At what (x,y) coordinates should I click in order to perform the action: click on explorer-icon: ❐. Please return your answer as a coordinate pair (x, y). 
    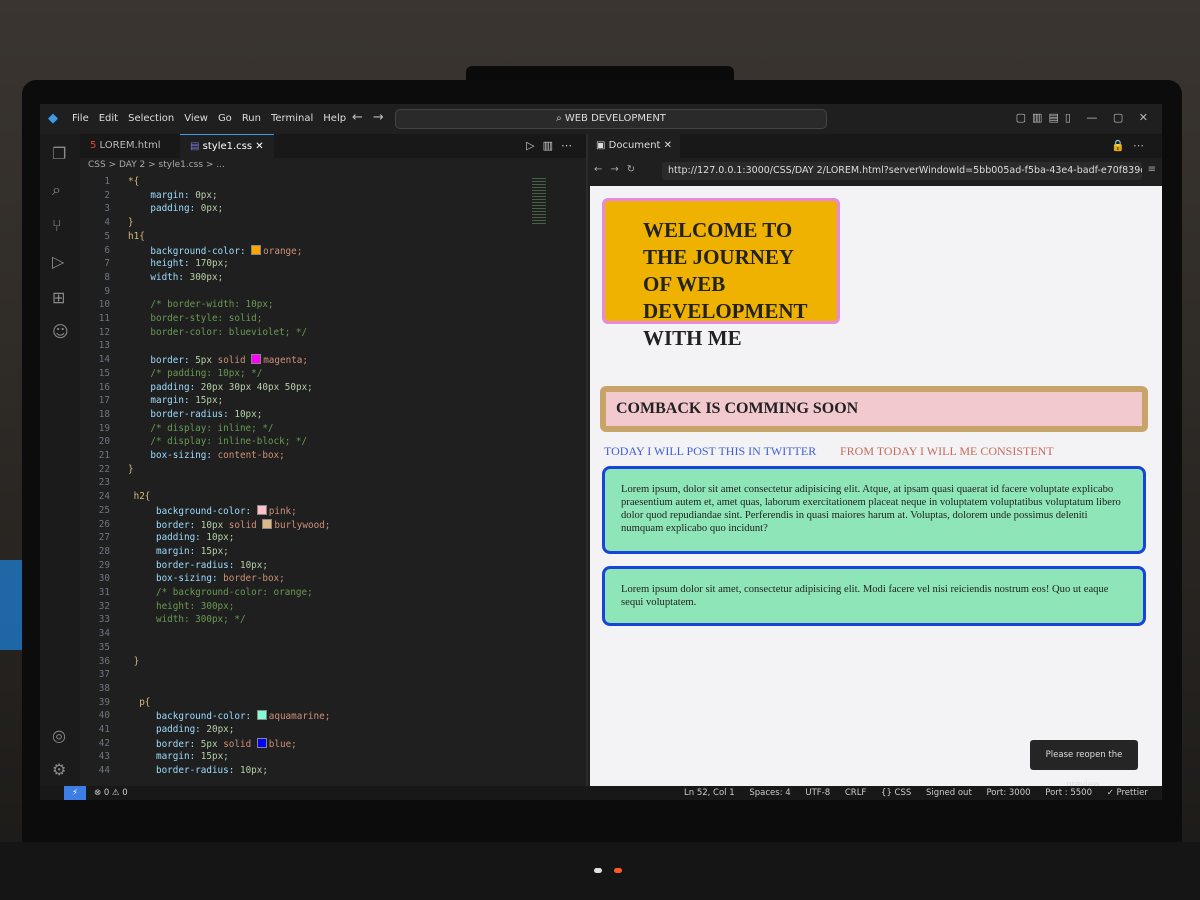
    Looking at the image, I should click on (59, 153).